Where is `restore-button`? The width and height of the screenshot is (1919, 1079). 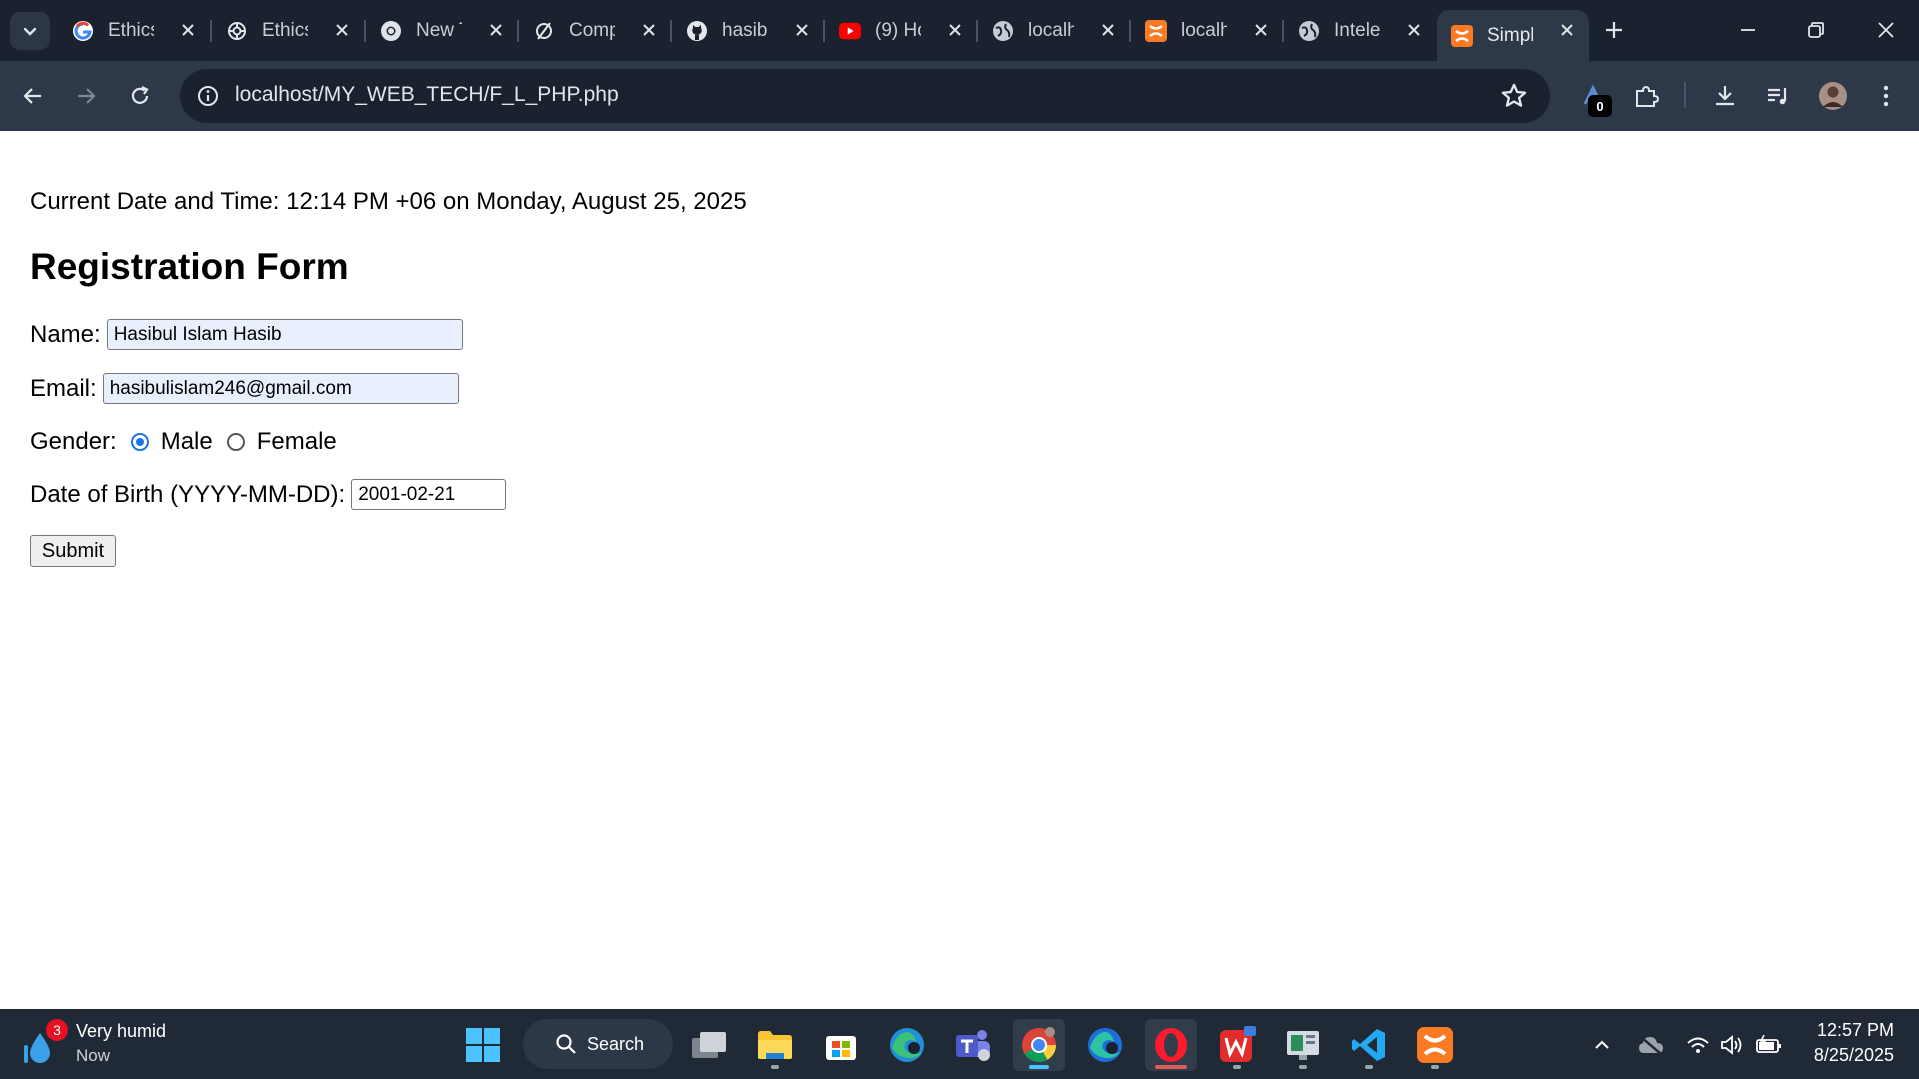 restore-button is located at coordinates (1816, 30).